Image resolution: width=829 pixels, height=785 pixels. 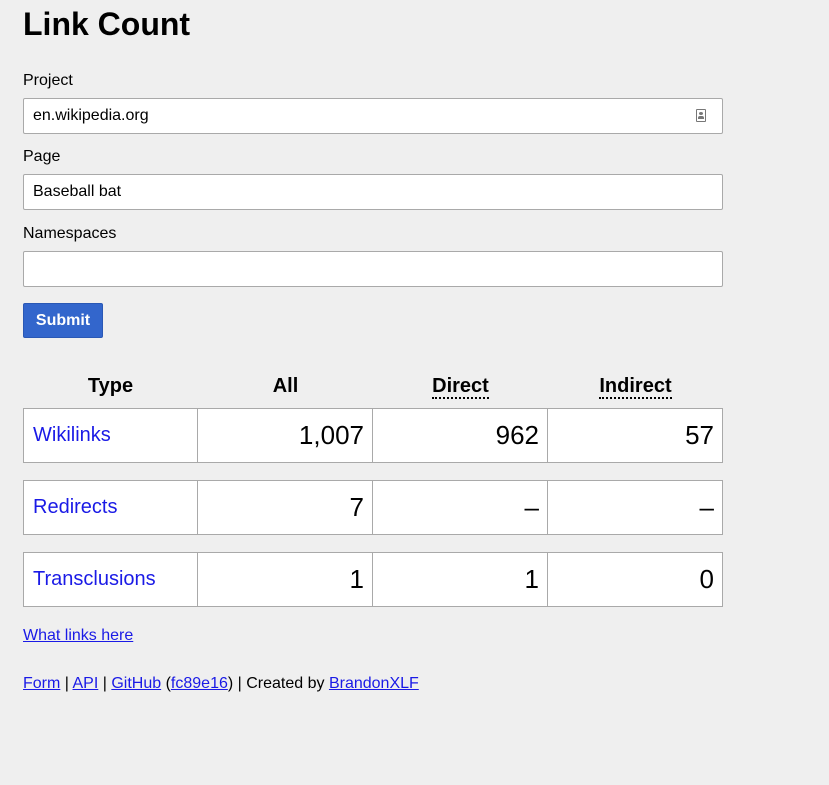 I want to click on namespaces-label: Namespaces, so click(x=70, y=233).